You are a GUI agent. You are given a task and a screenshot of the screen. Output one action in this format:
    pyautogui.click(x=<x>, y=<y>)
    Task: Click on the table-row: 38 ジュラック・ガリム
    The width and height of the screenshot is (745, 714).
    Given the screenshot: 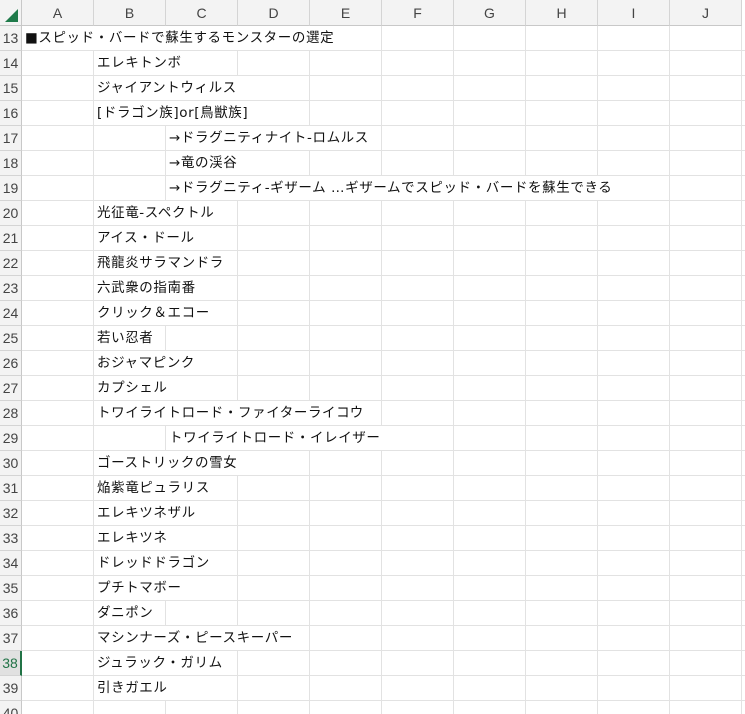 What is the action you would take?
    pyautogui.click(x=372, y=663)
    